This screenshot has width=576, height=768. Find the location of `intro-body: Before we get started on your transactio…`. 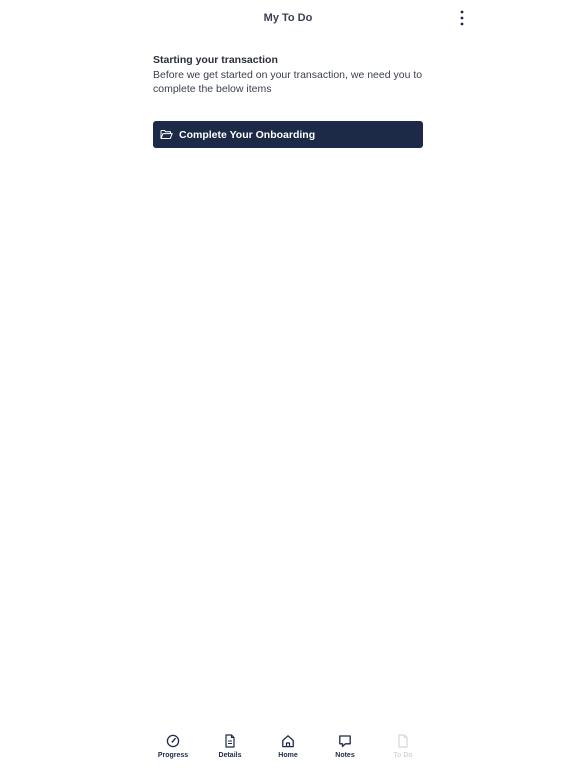

intro-body: Before we get started on your transactio… is located at coordinates (288, 82).